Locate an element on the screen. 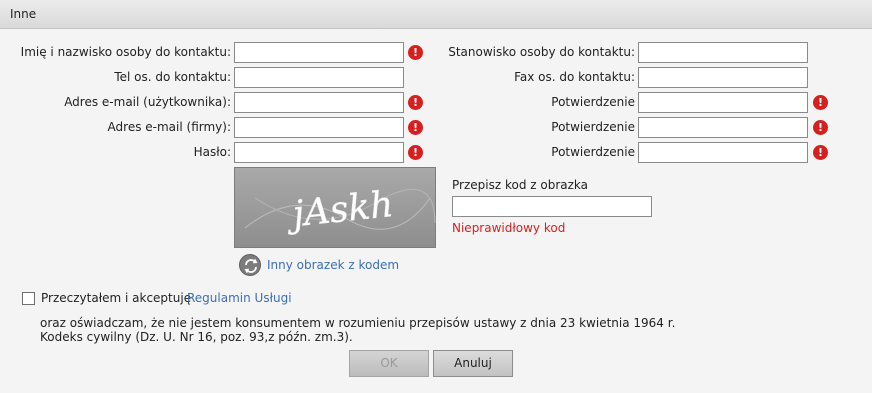  label-contact-fax: Fax os. do kontaktu: is located at coordinates (574, 77).